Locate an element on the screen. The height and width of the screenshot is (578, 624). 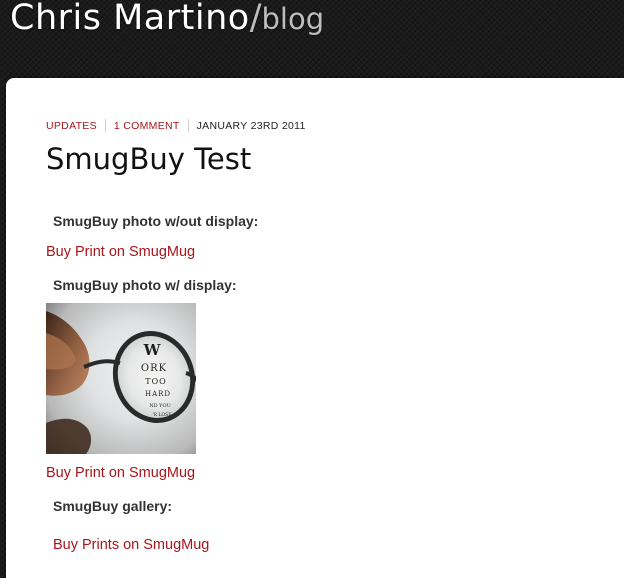
eye-chart-line-6: 'R LOSE is located at coordinates (161, 415).